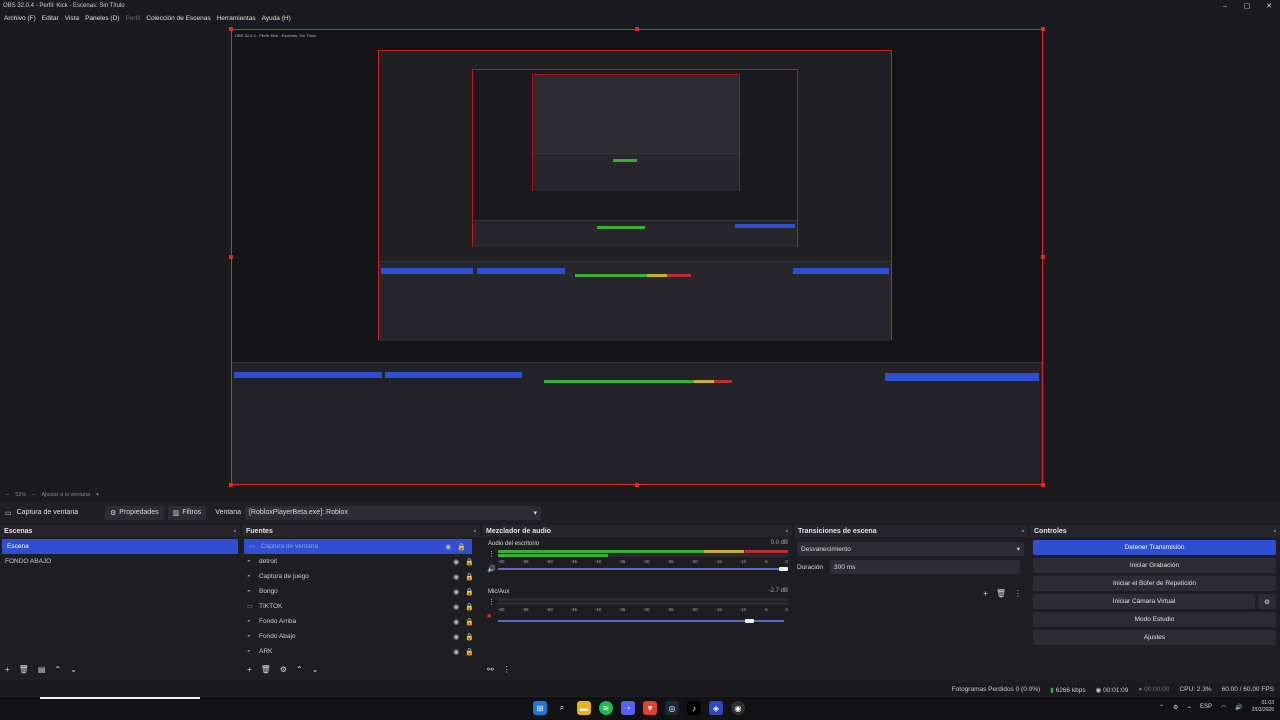 The image size is (1280, 720). What do you see at coordinates (361, 576) in the screenshot?
I see `source-item: ◓ Captura de juego ◉ 🔒` at bounding box center [361, 576].